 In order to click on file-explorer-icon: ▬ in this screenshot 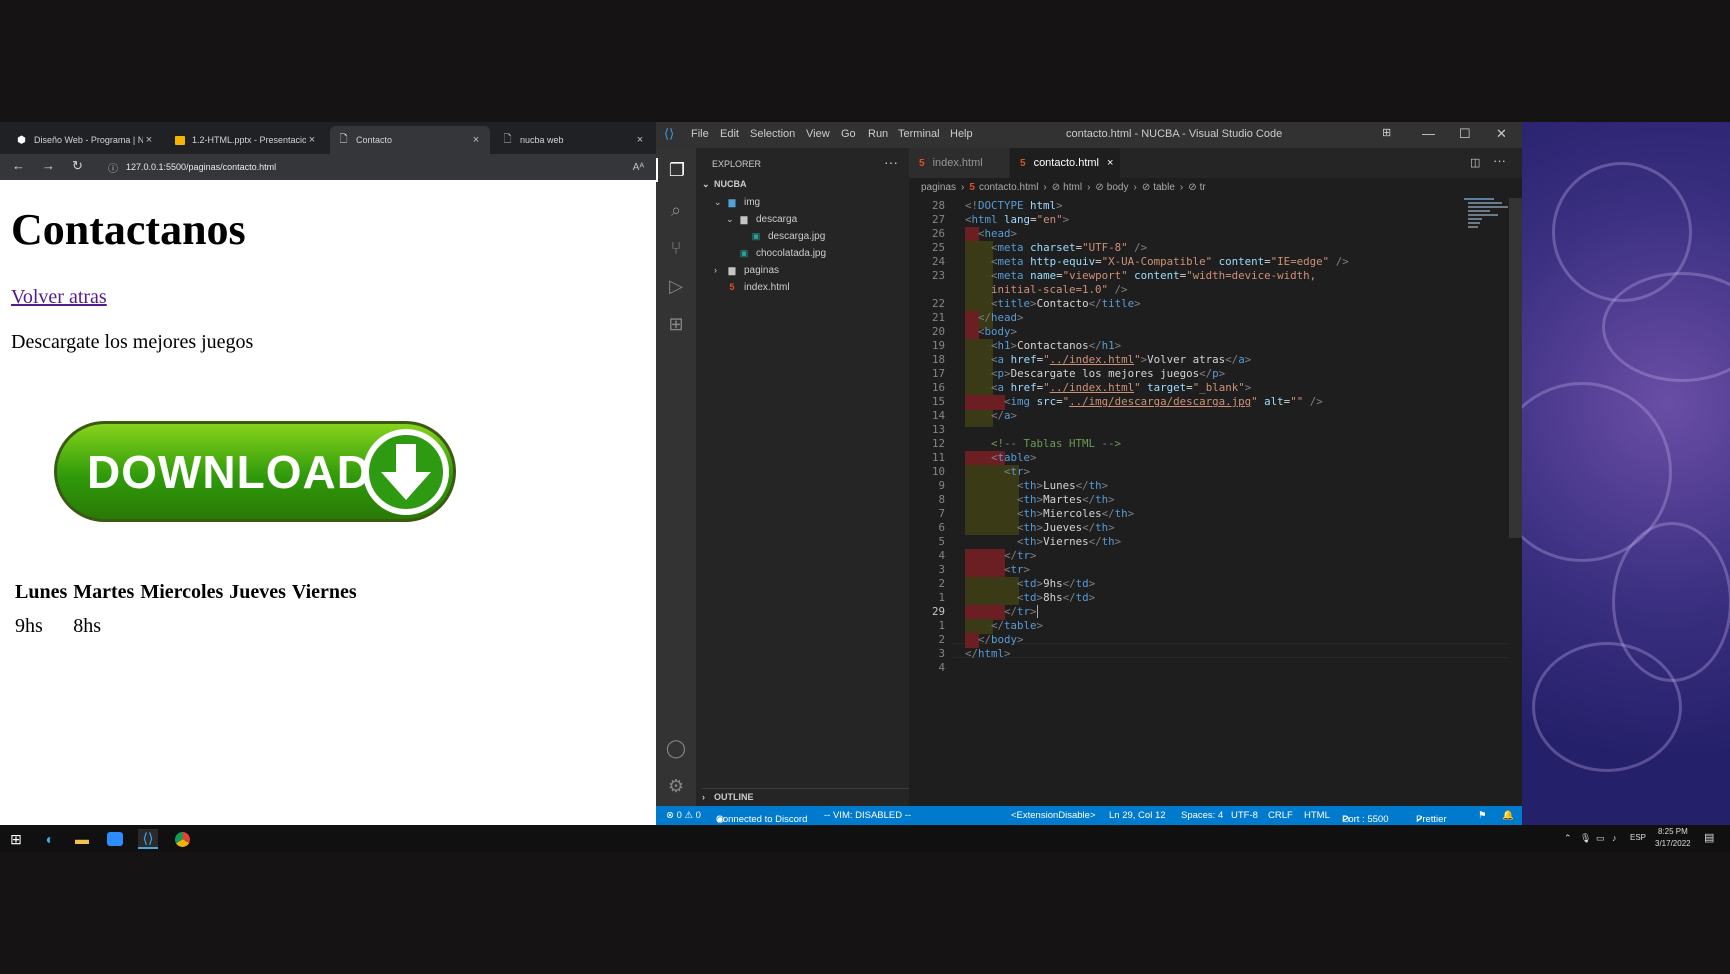, I will do `click(82, 839)`.